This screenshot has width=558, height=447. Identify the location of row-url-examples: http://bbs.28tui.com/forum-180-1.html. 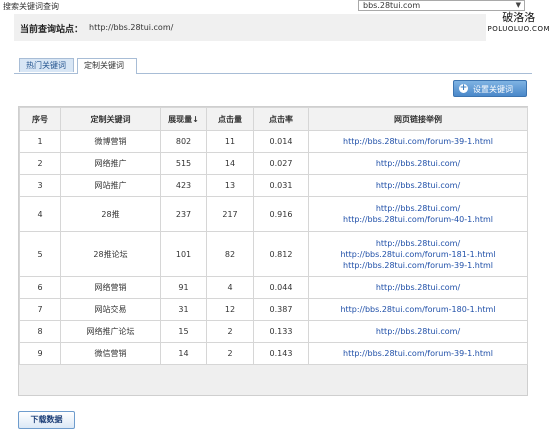
(418, 309).